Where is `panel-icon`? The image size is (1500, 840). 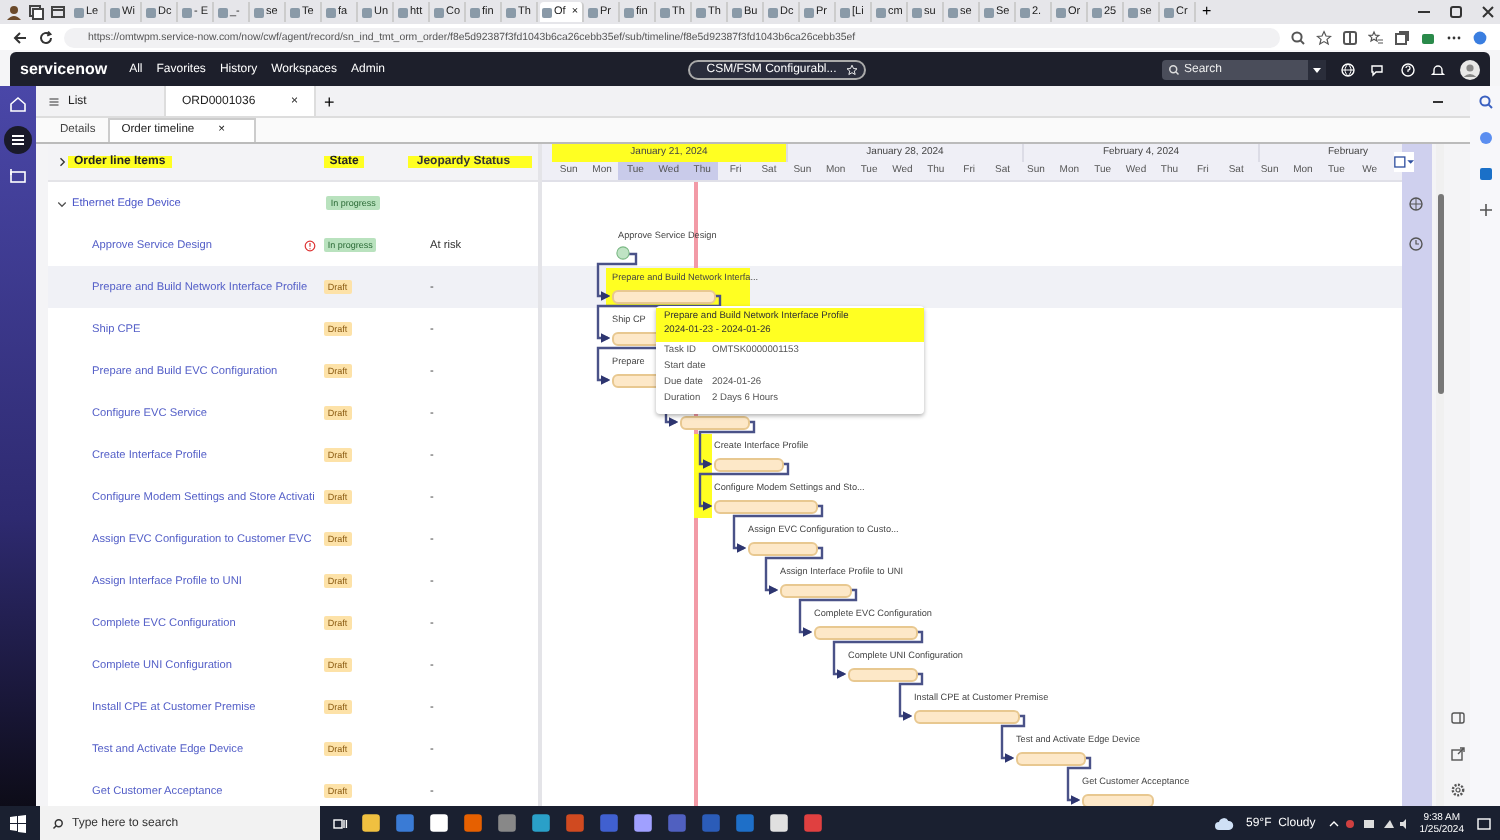 panel-icon is located at coordinates (1458, 718).